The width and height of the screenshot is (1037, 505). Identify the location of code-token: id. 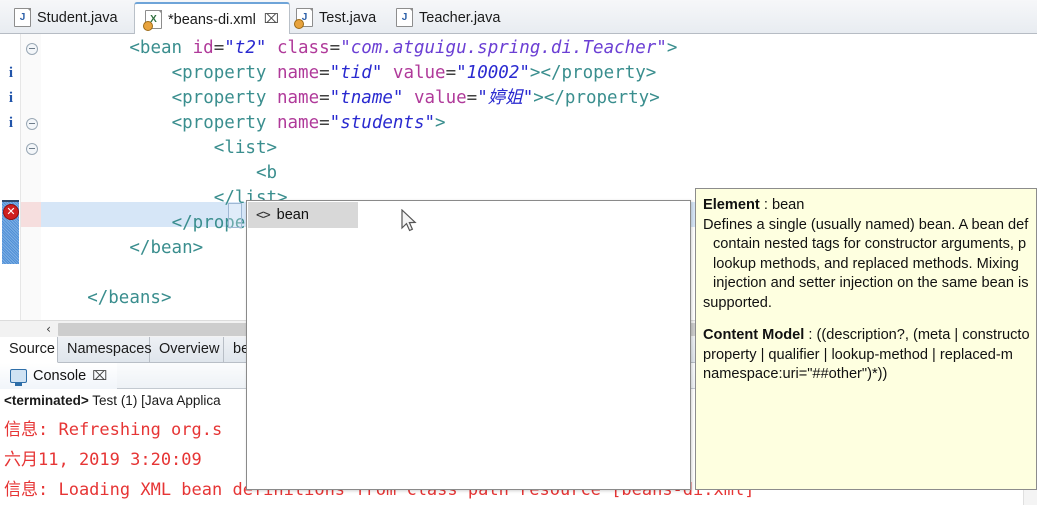
(203, 48).